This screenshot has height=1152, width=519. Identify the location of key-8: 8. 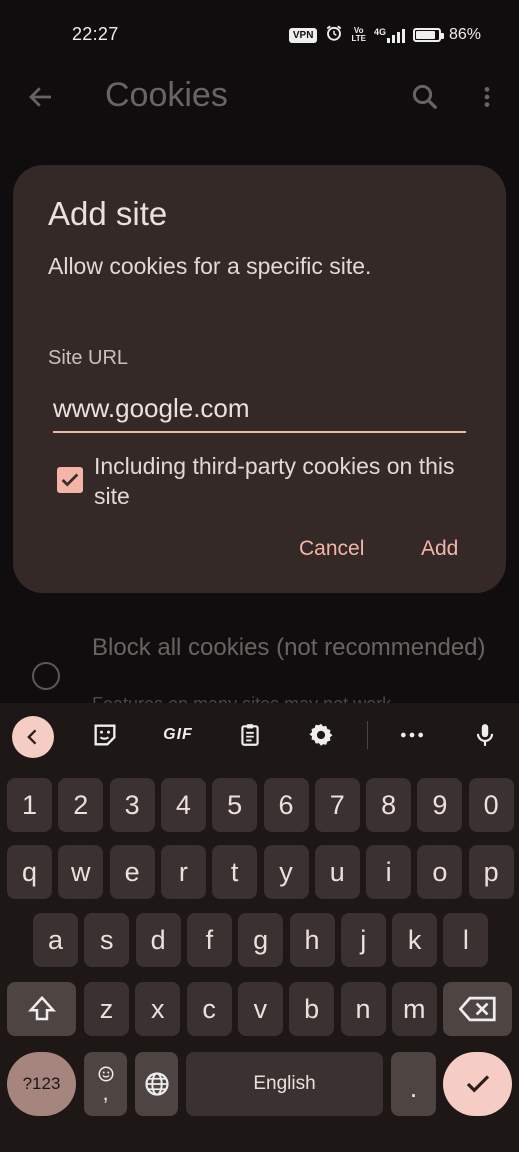
(389, 805).